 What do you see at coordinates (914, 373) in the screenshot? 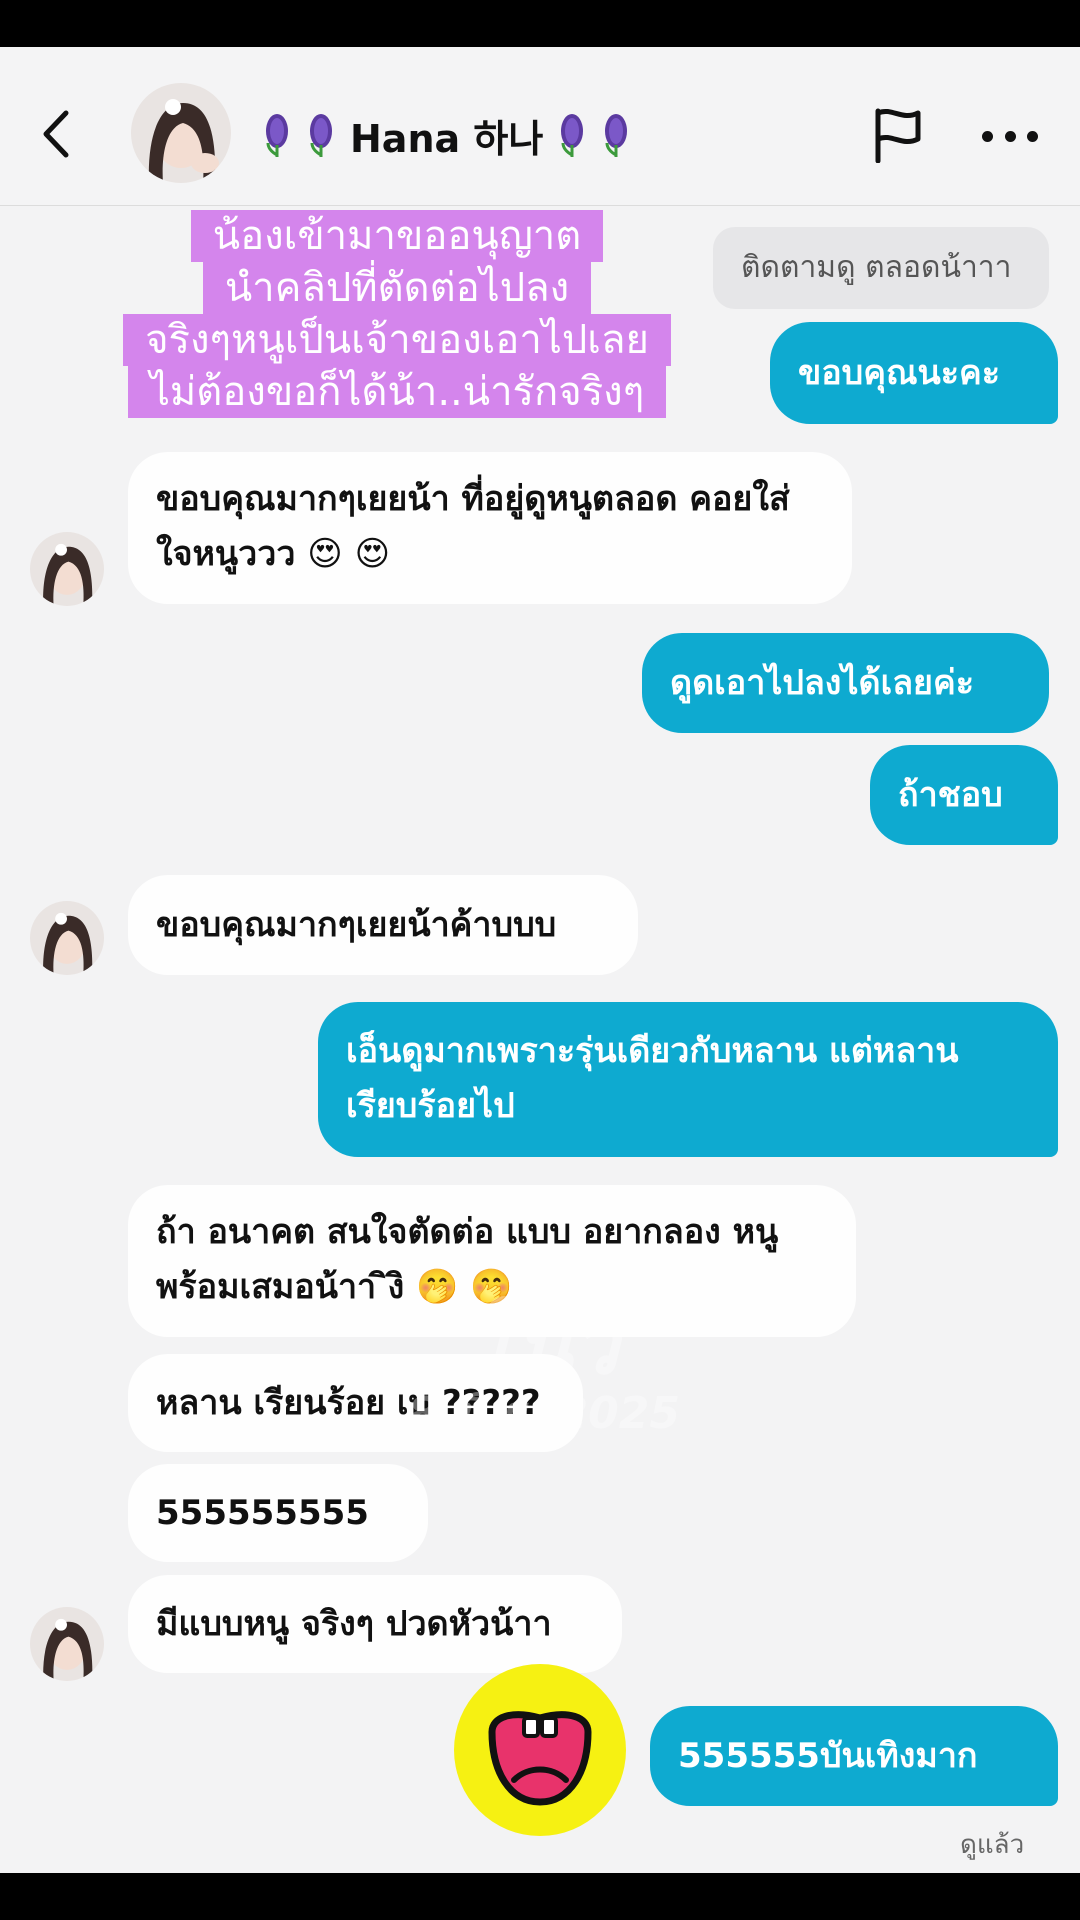
I see `message-out: ขอบคุณนะคะ` at bounding box center [914, 373].